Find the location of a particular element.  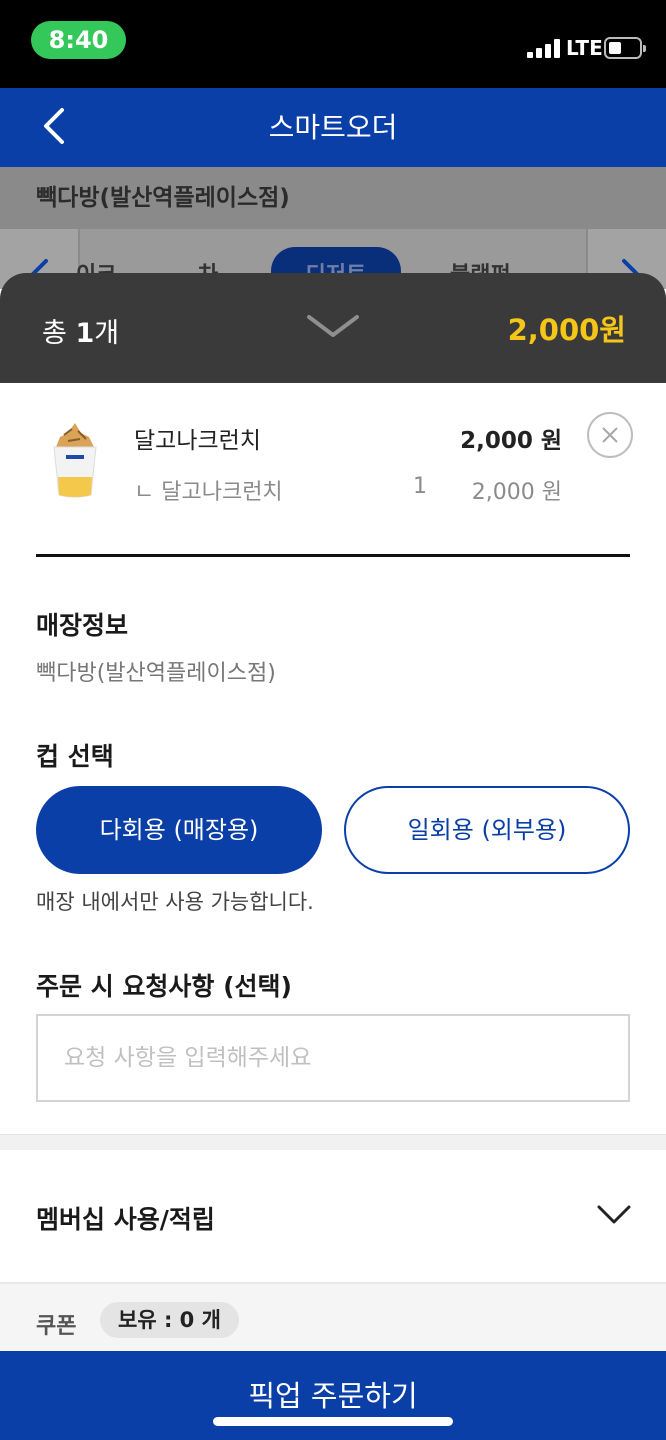

back-arrow-icon is located at coordinates (56, 126).